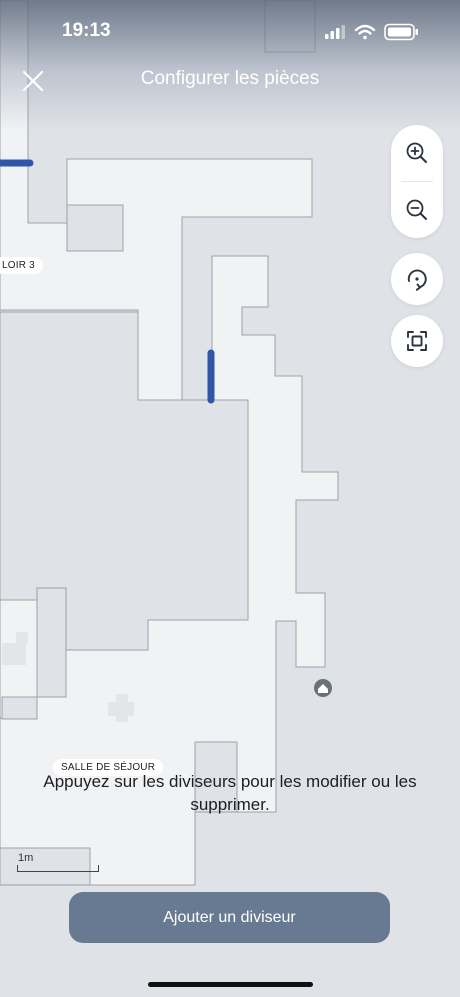  Describe the element at coordinates (26, 858) in the screenshot. I see `scale-label: 1m` at that location.